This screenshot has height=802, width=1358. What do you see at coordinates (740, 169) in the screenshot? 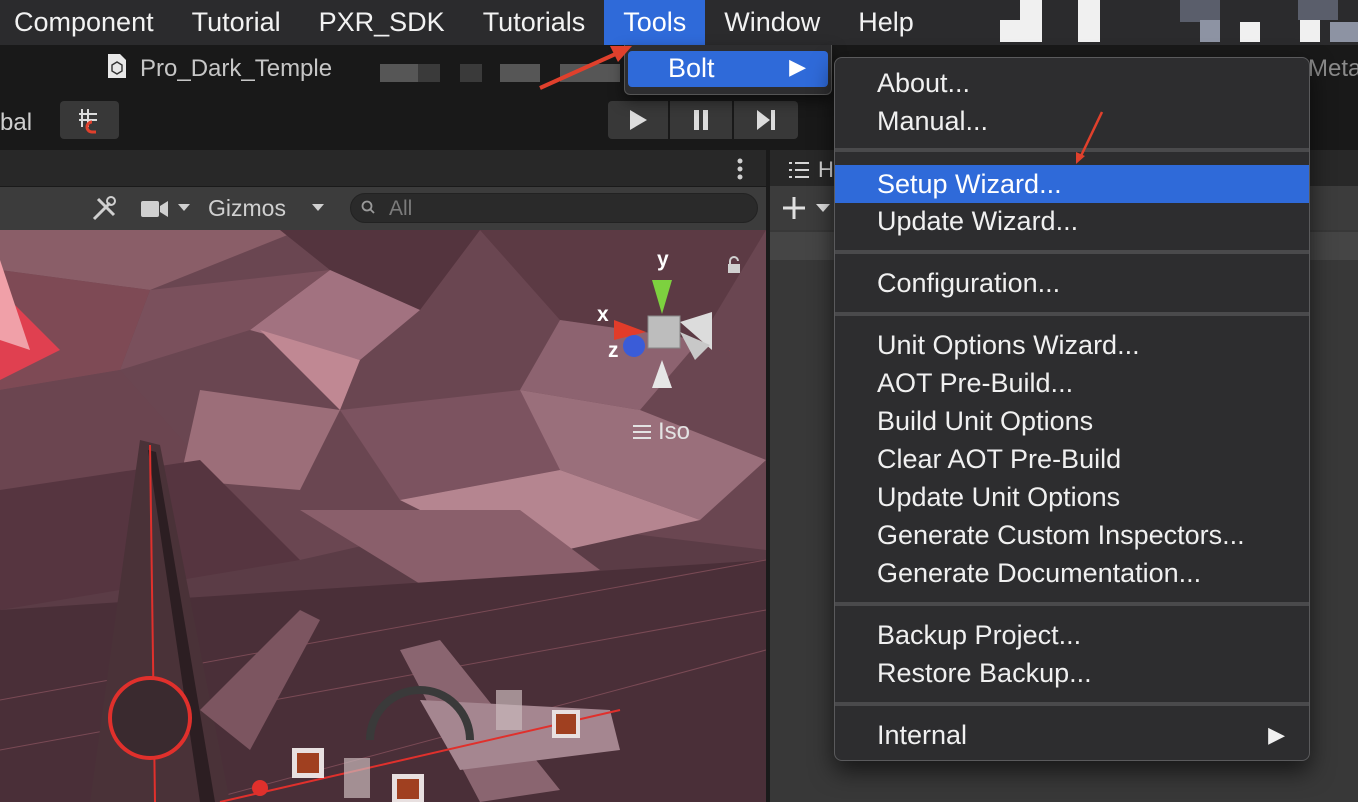
I see `panel-options-icon` at bounding box center [740, 169].